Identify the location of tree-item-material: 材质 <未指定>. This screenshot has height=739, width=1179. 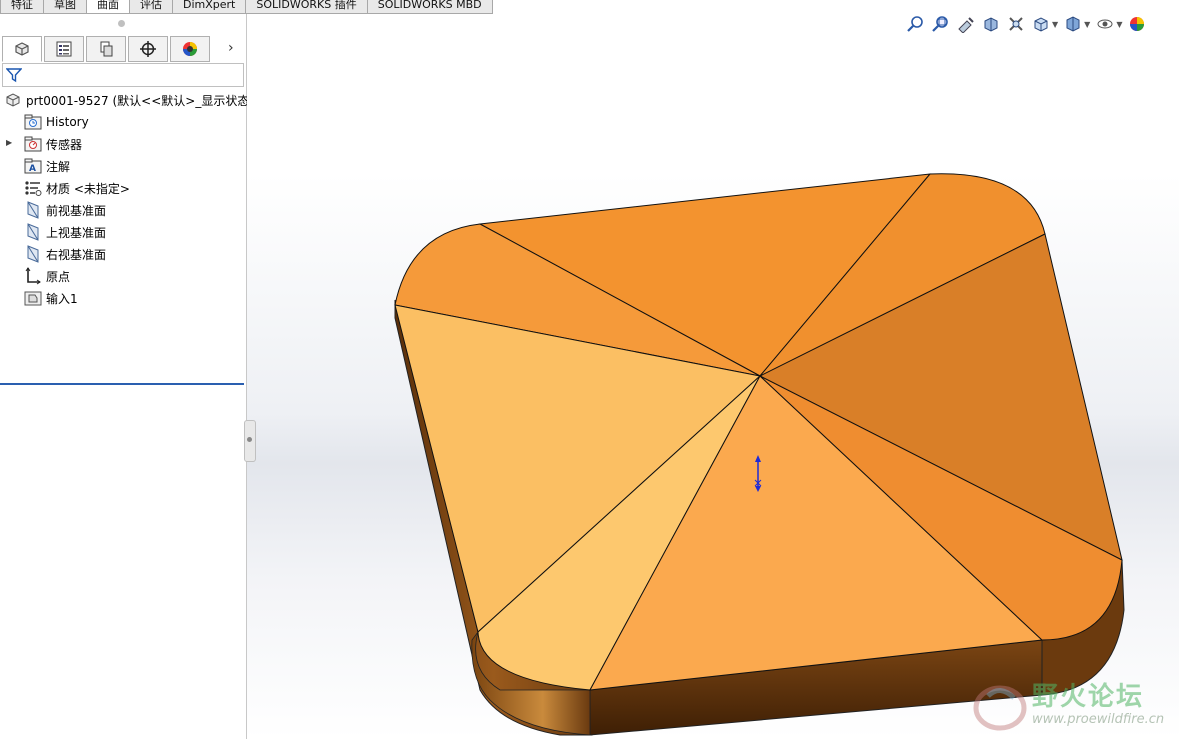
(77, 188).